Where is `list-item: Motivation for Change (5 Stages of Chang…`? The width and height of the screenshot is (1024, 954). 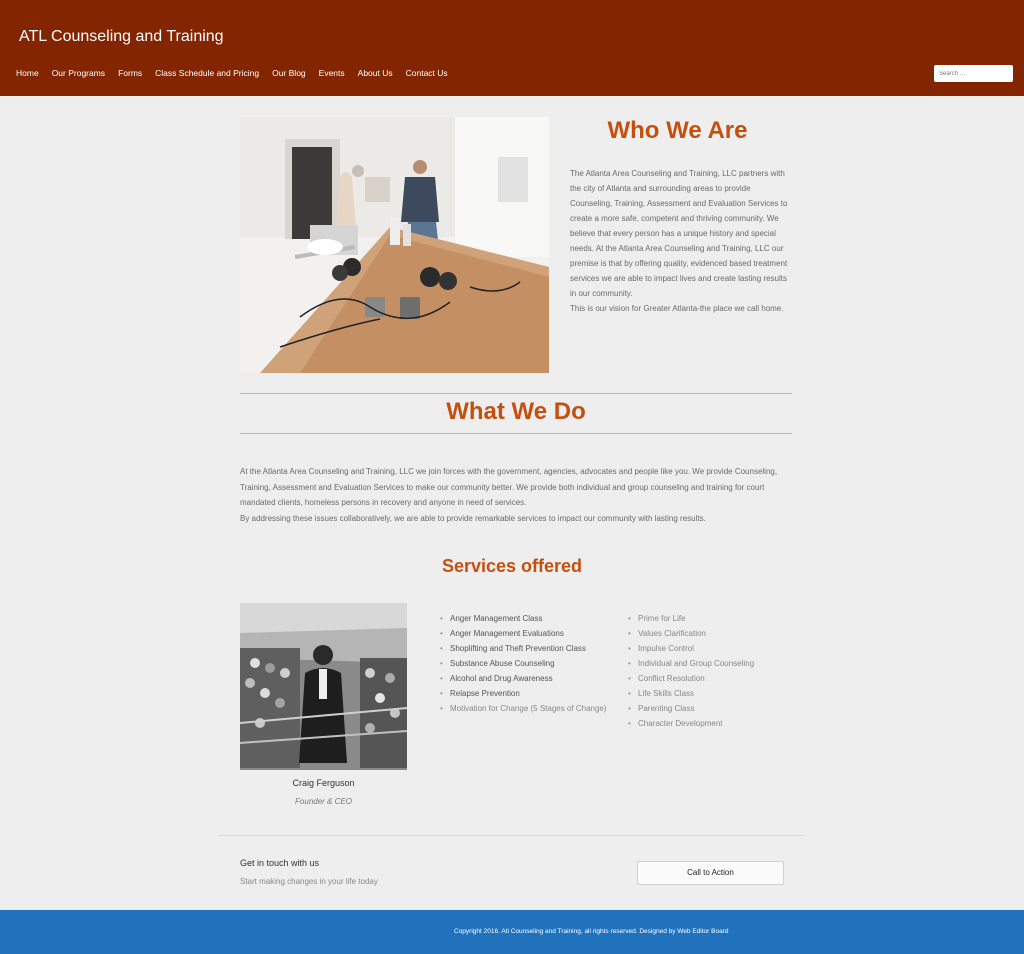
list-item: Motivation for Change (5 Stages of Chang… is located at coordinates (525, 708).